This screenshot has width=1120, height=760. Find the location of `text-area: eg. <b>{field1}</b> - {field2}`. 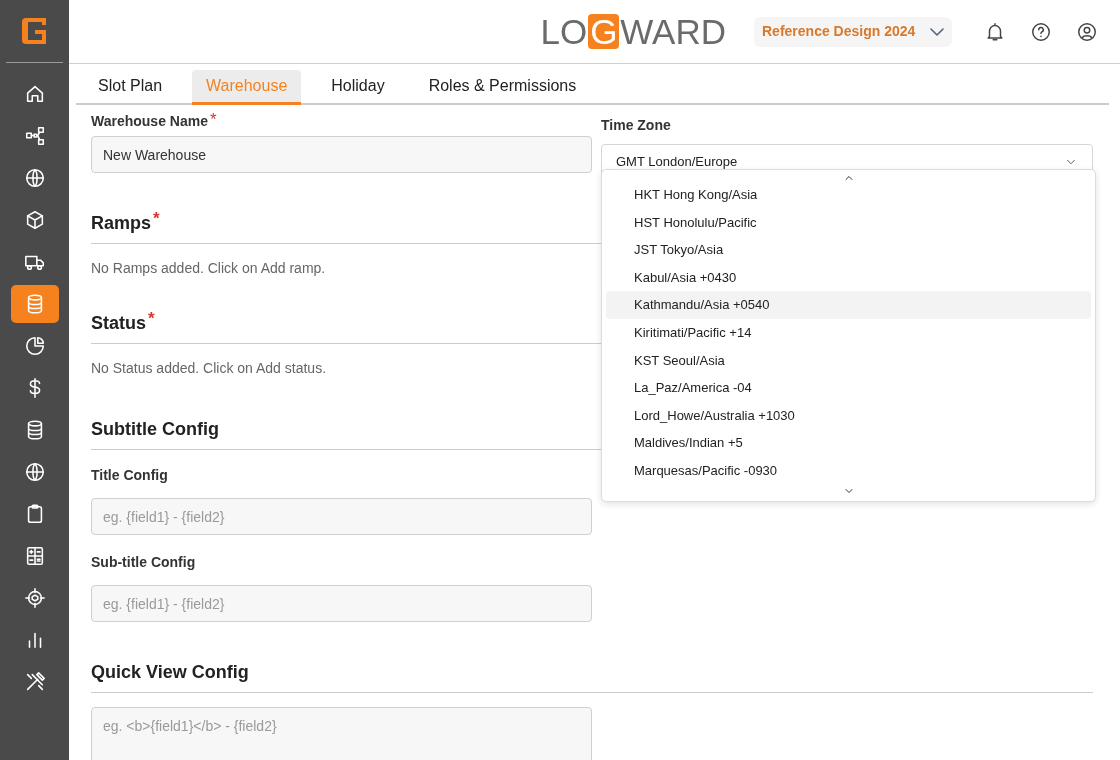

text-area: eg. <b>{field1}</b> - {field2} is located at coordinates (341, 733).